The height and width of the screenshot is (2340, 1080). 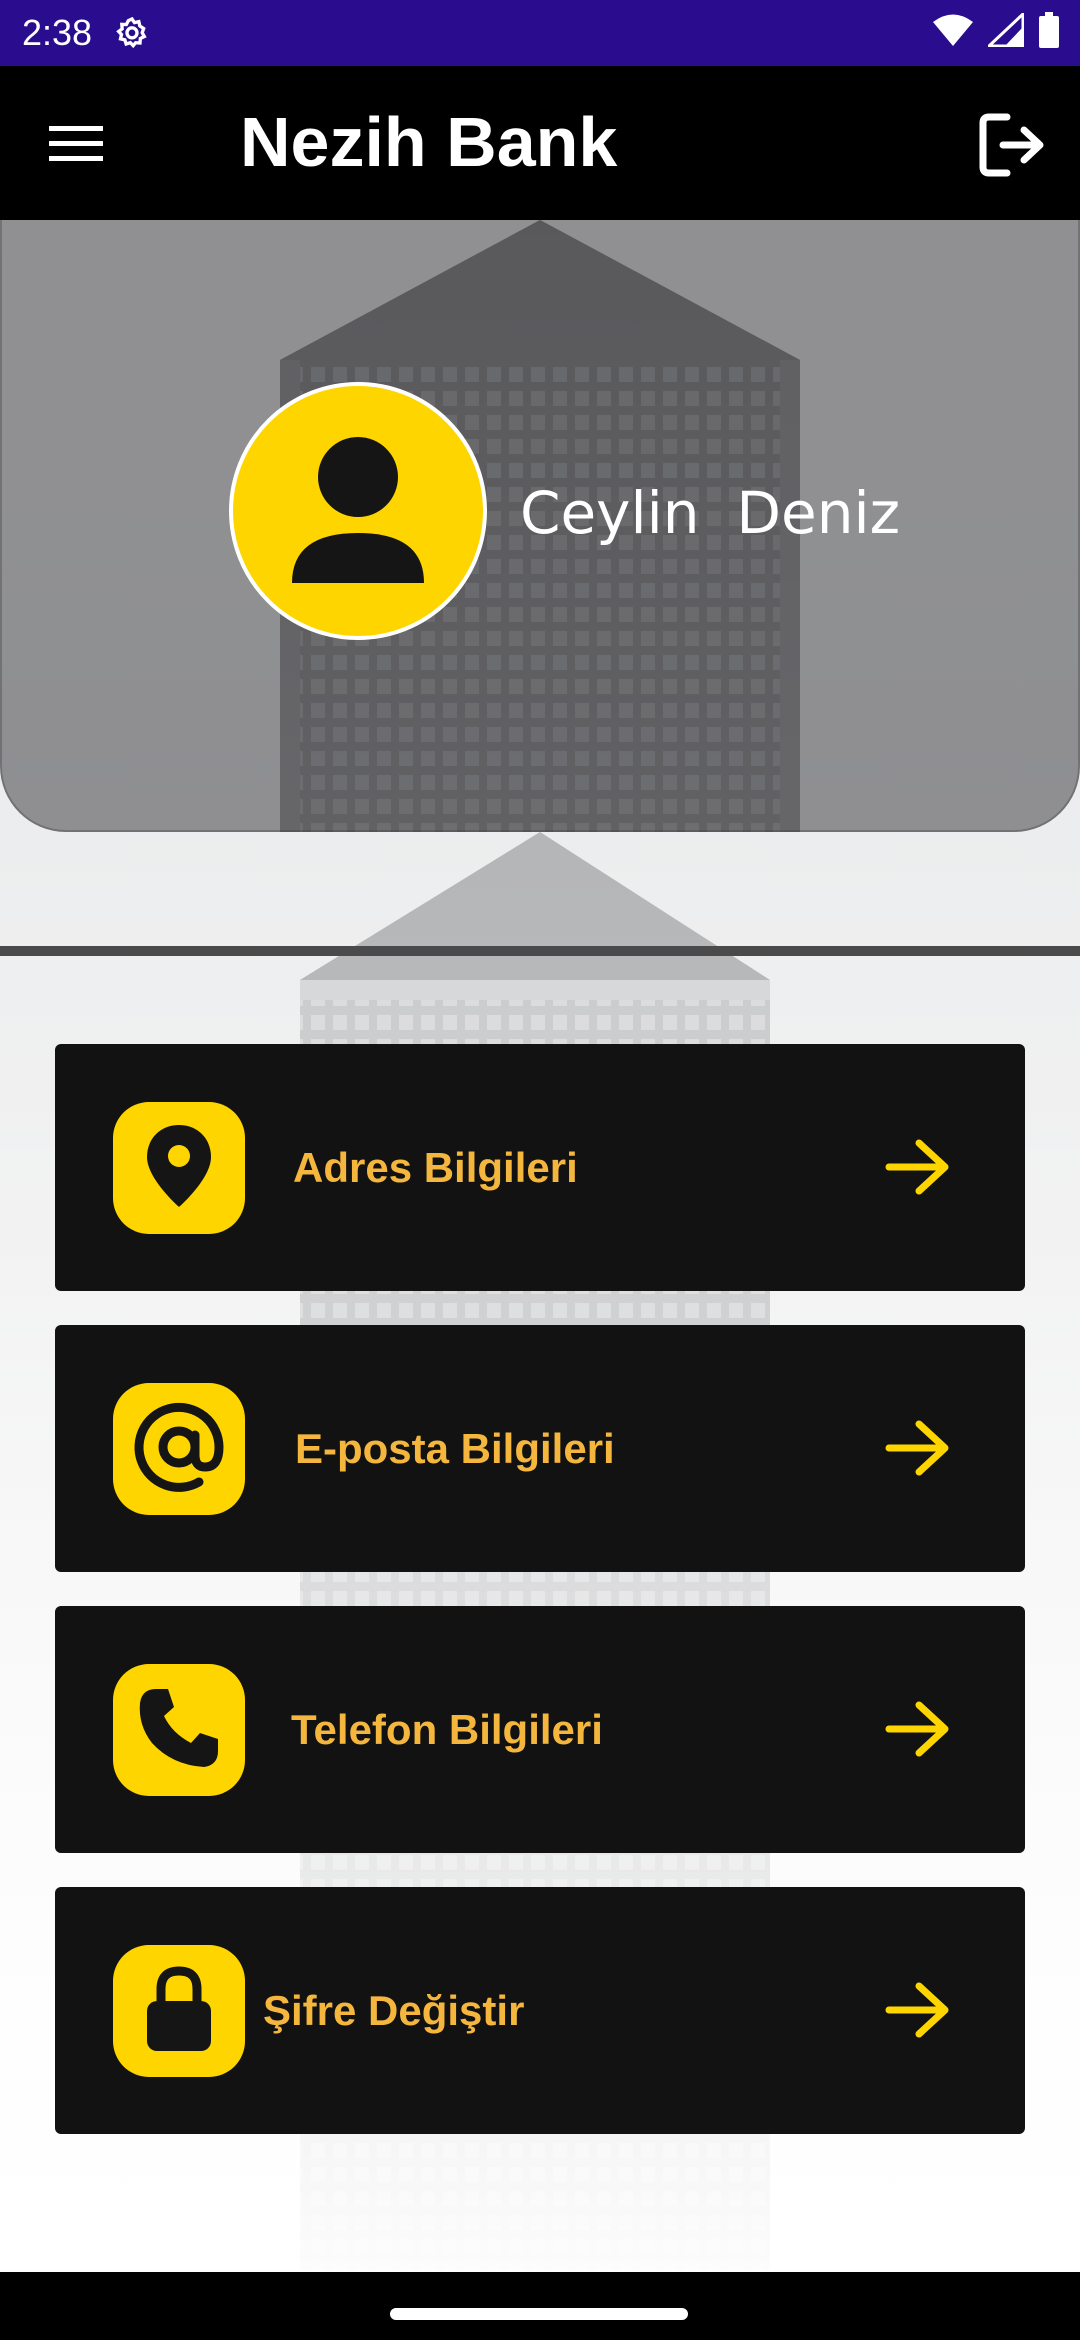 What do you see at coordinates (540, 2306) in the screenshot?
I see `system-navigation-bar` at bounding box center [540, 2306].